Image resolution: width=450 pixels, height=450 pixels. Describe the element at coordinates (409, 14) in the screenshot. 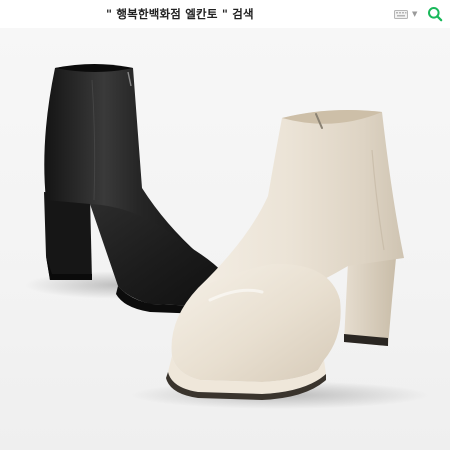

I see `keyboard-toggle-button: ▼` at that location.